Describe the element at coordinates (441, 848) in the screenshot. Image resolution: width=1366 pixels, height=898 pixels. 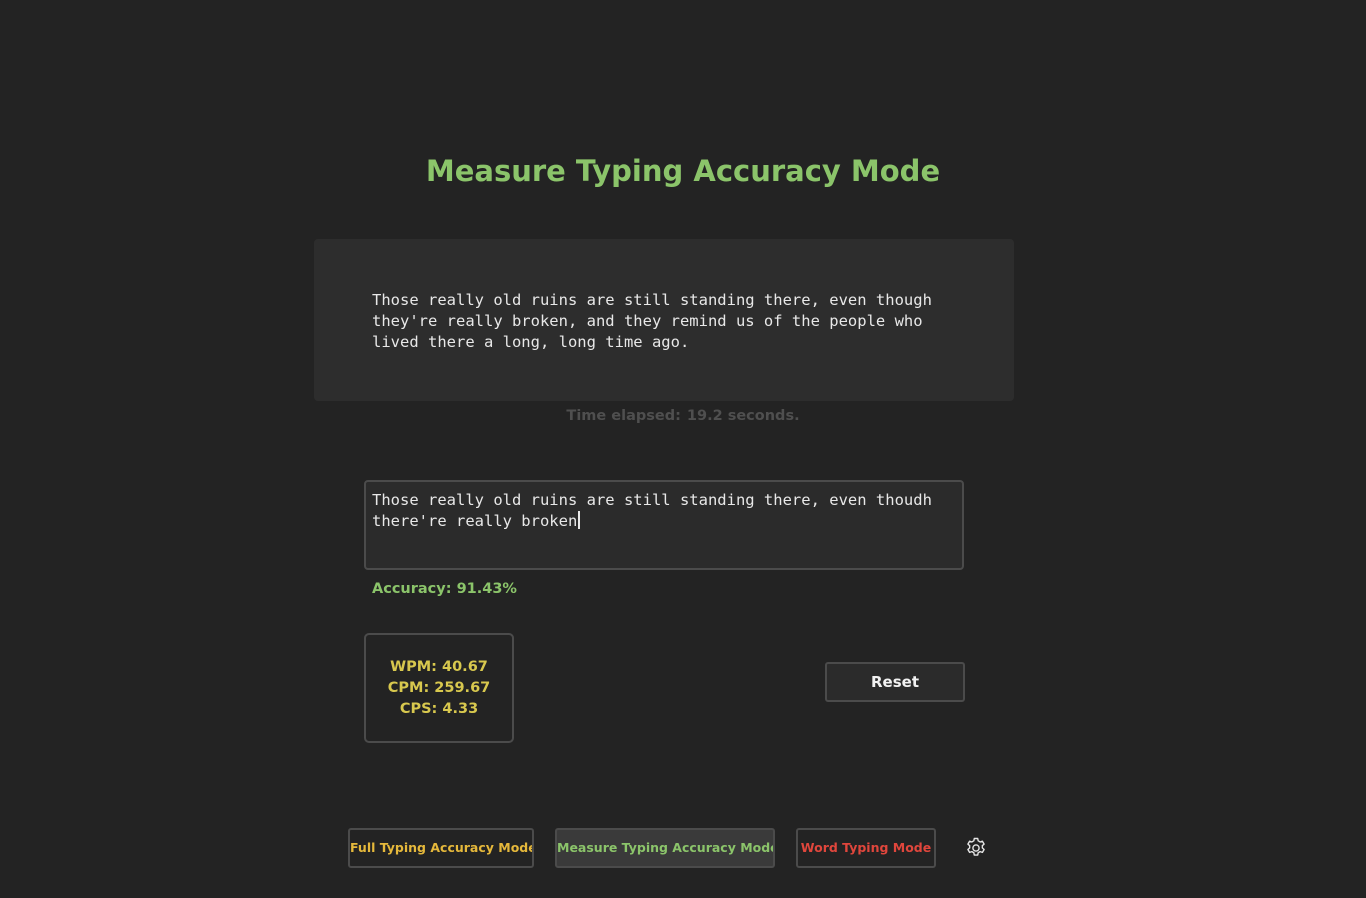
I see `full-typing-accuracy-mode-button: Full Typing Accuracy Mode` at that location.